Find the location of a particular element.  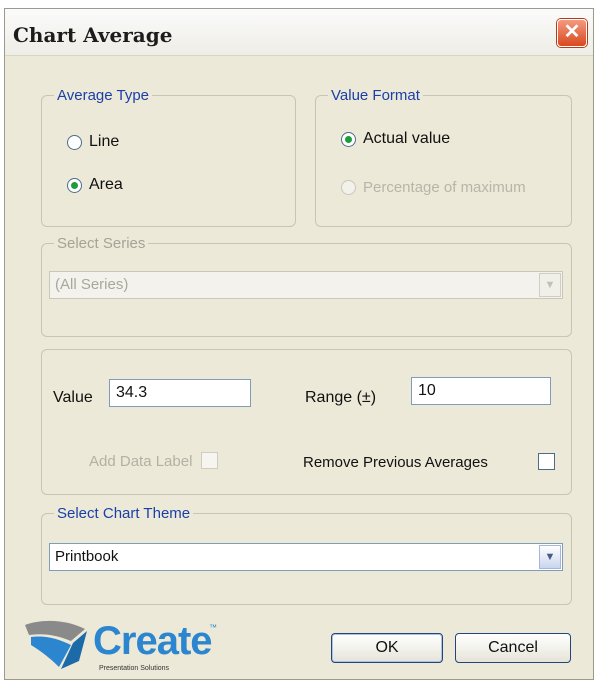

range-input-text: 10 is located at coordinates (427, 390).